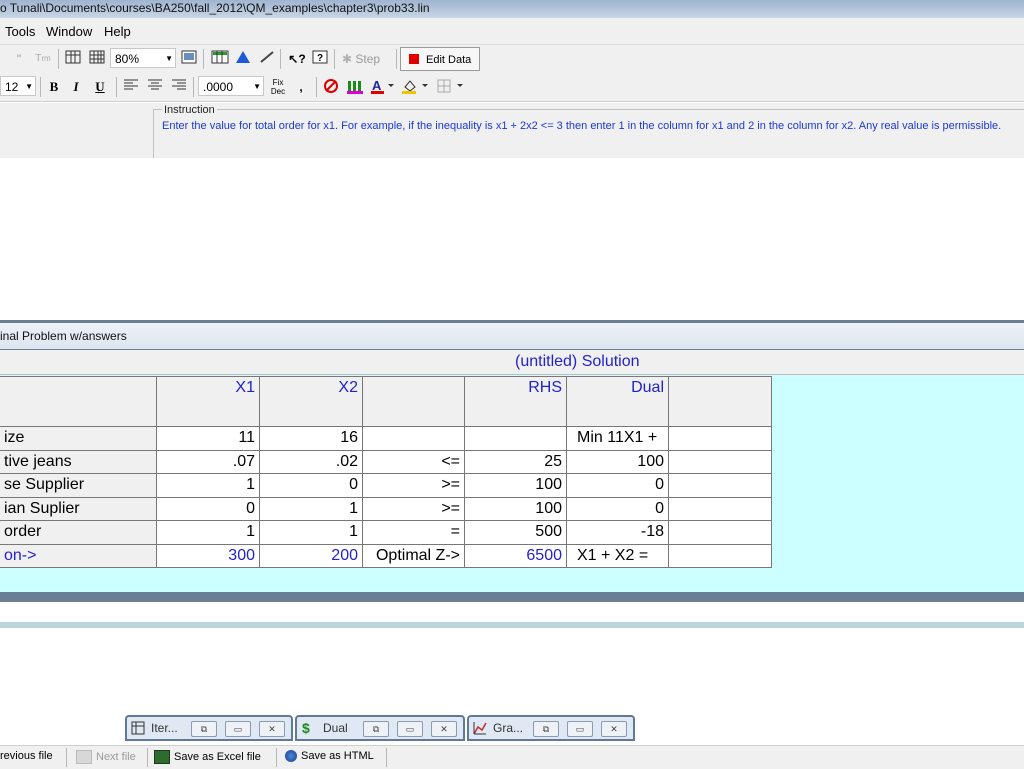 This screenshot has height=769, width=1024. I want to click on italic-button: I, so click(76, 87).